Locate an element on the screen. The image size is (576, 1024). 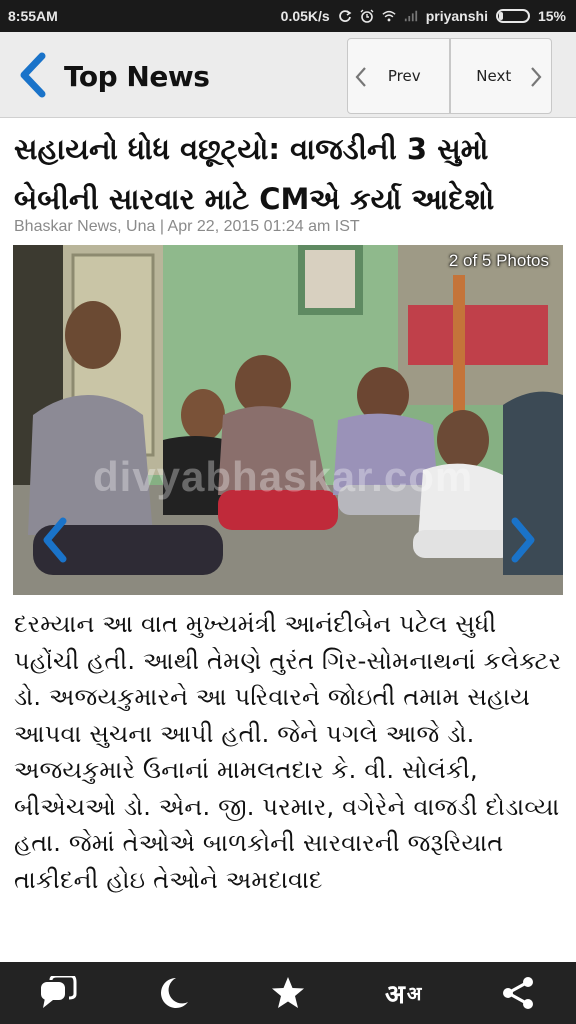
back-arrow-icon is located at coordinates (32, 75).